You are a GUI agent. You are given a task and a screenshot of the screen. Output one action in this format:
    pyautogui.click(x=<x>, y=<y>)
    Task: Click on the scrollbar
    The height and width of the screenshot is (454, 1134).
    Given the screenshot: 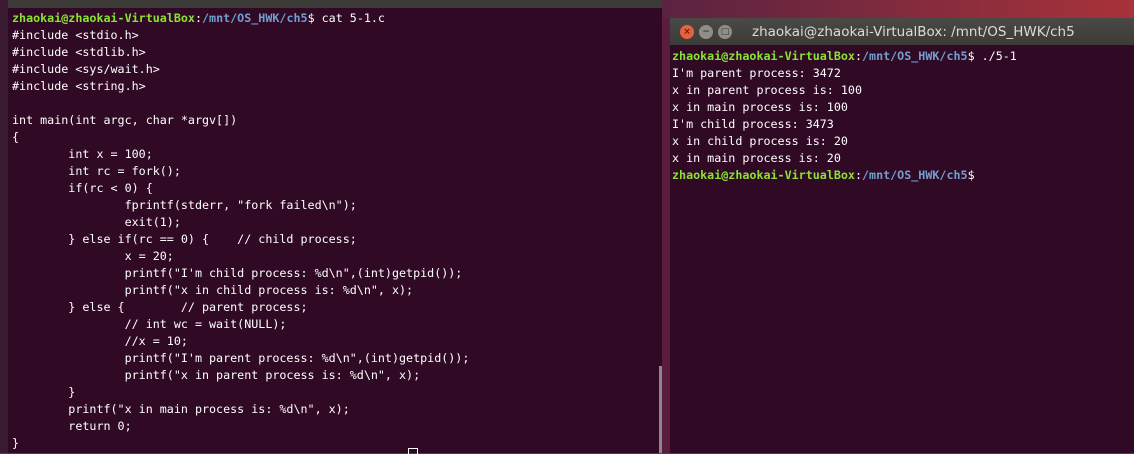 What is the action you would take?
    pyautogui.click(x=660, y=409)
    